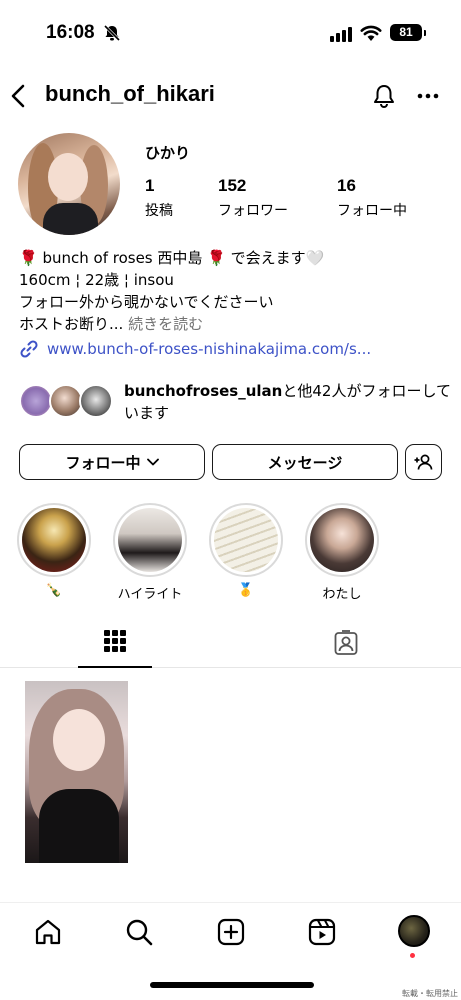 The image size is (461, 1000). What do you see at coordinates (163, 324) in the screenshot?
I see `read-more-link: 続きを読む` at bounding box center [163, 324].